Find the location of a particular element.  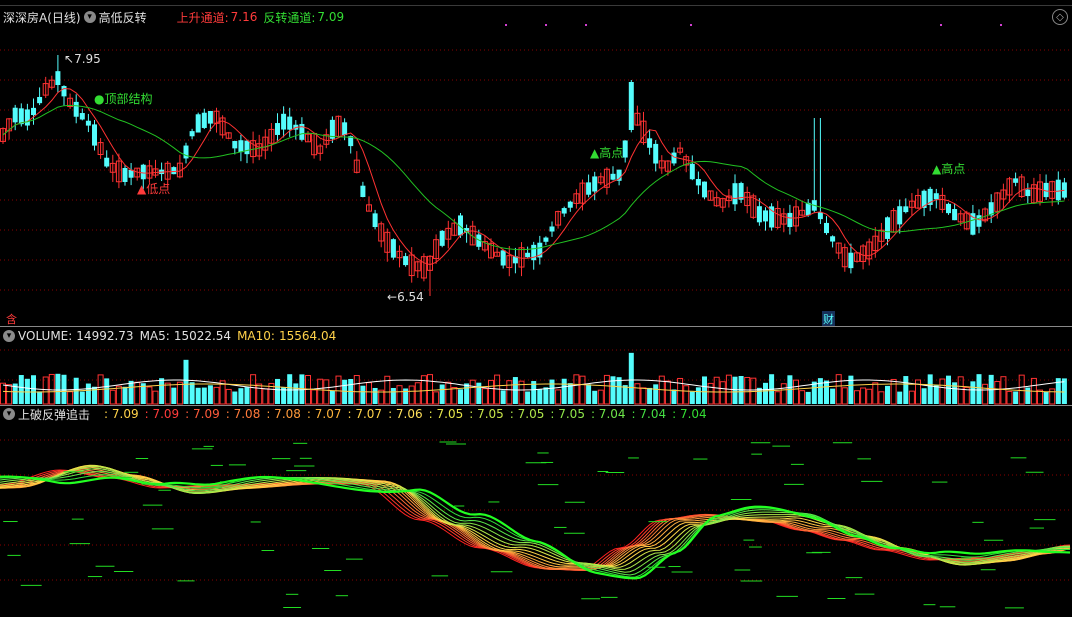

reverse-channel-label: 反转通道: is located at coordinates (289, 17).